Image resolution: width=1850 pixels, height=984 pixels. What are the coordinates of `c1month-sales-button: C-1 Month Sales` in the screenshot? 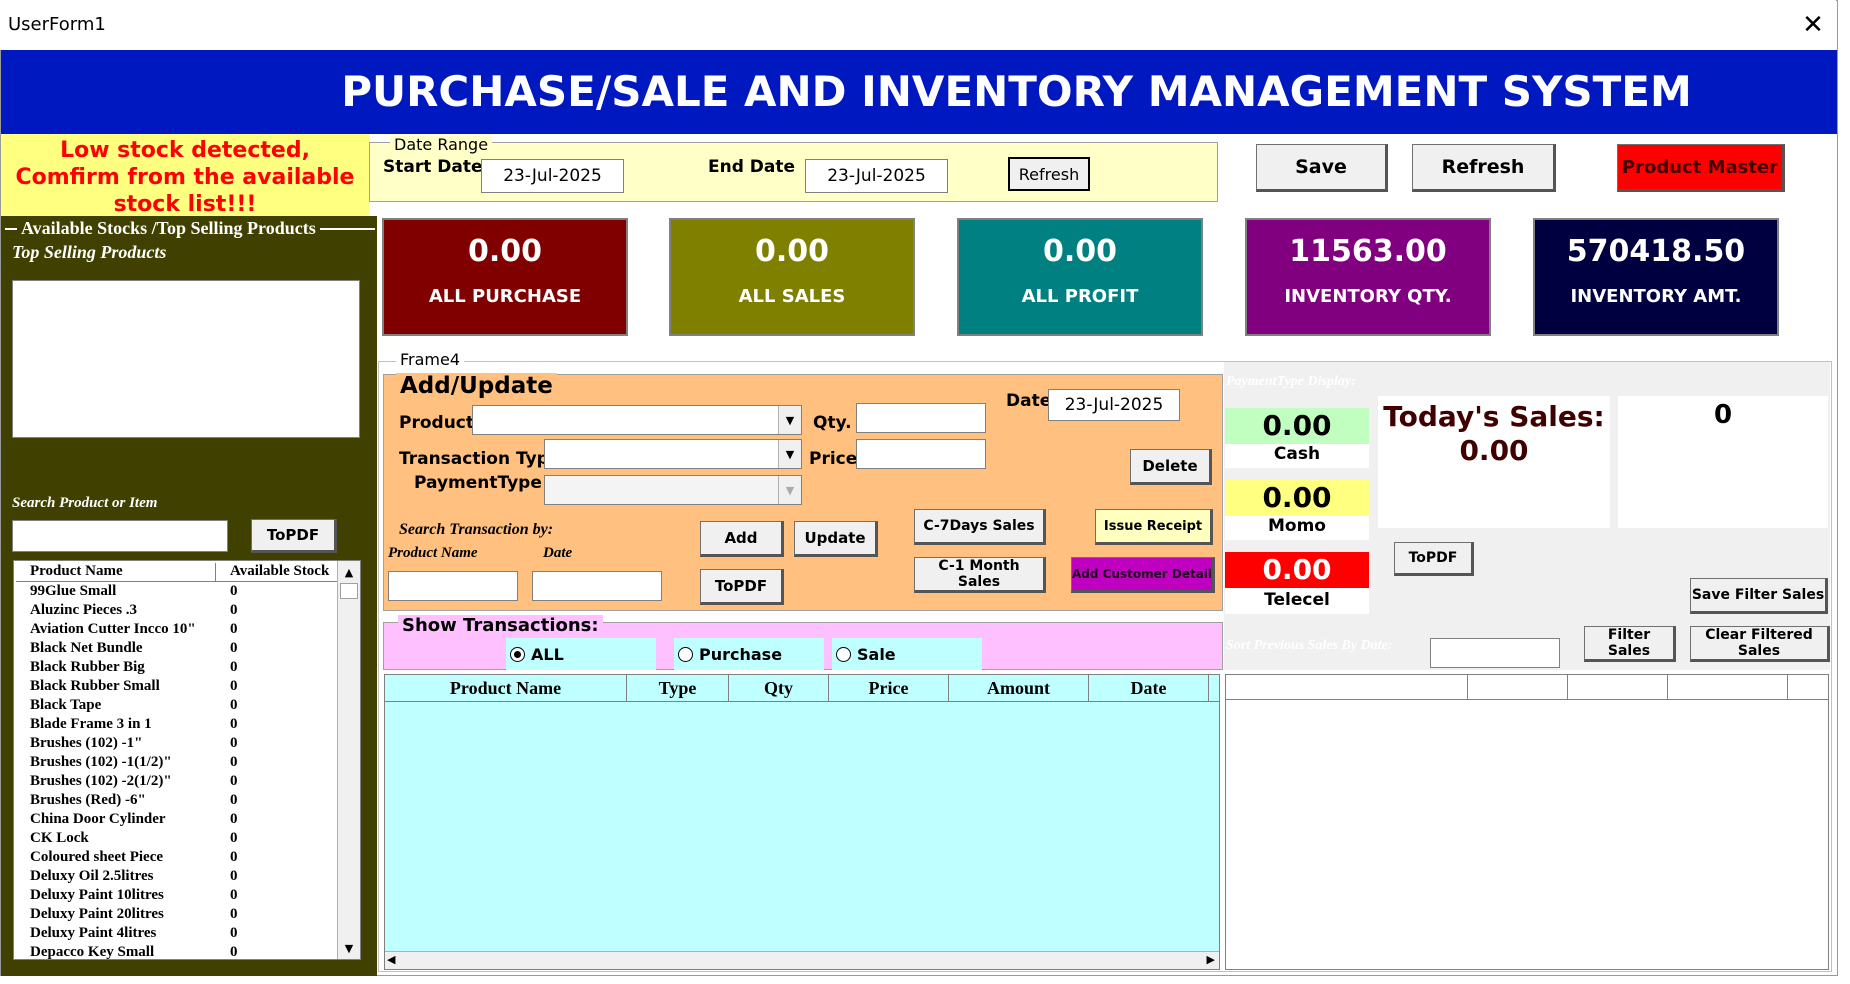 It's located at (980, 575).